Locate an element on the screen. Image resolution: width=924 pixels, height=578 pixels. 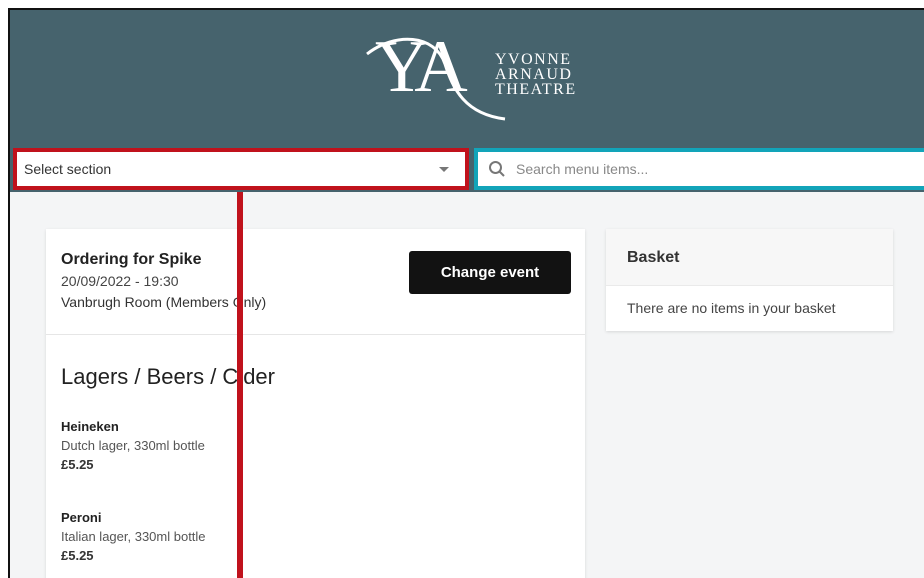
basket-empty-message: There are no items in your basket is located at coordinates (731, 308).